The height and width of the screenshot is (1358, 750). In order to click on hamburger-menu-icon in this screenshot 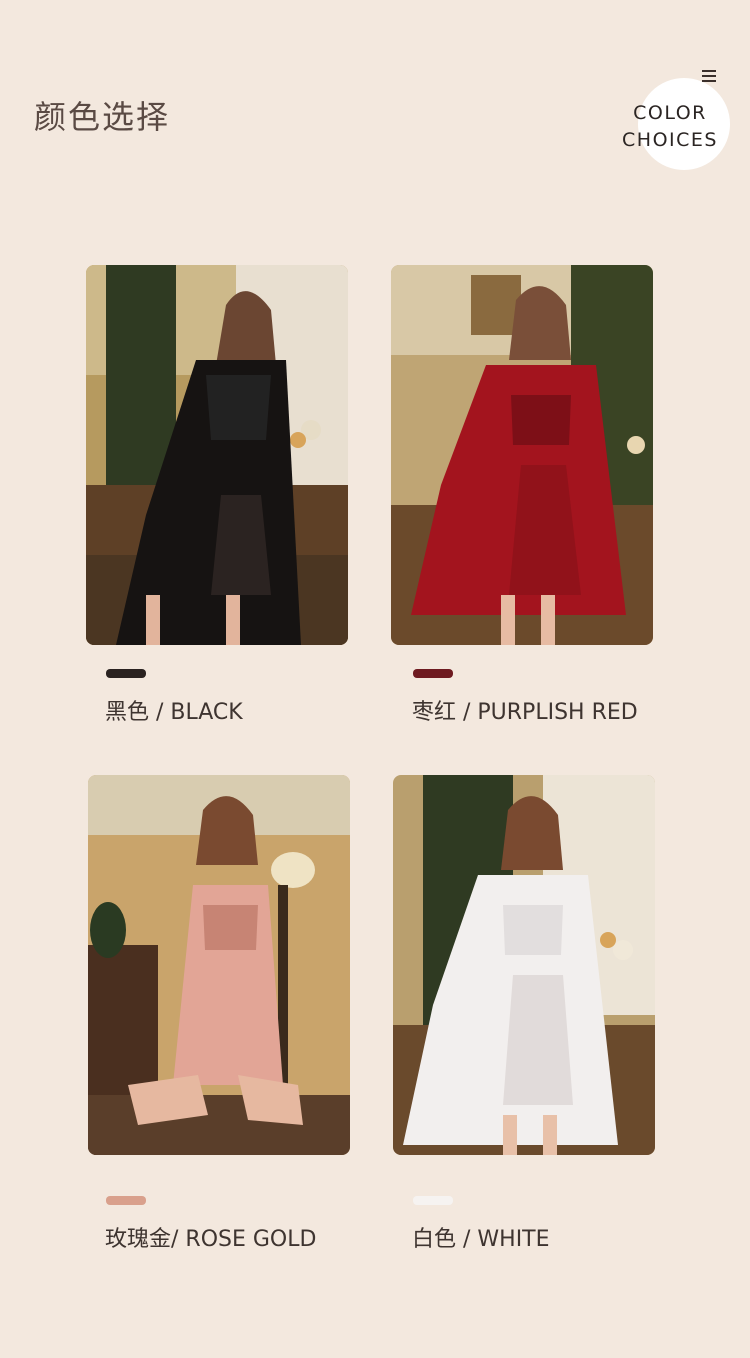, I will do `click(709, 76)`.